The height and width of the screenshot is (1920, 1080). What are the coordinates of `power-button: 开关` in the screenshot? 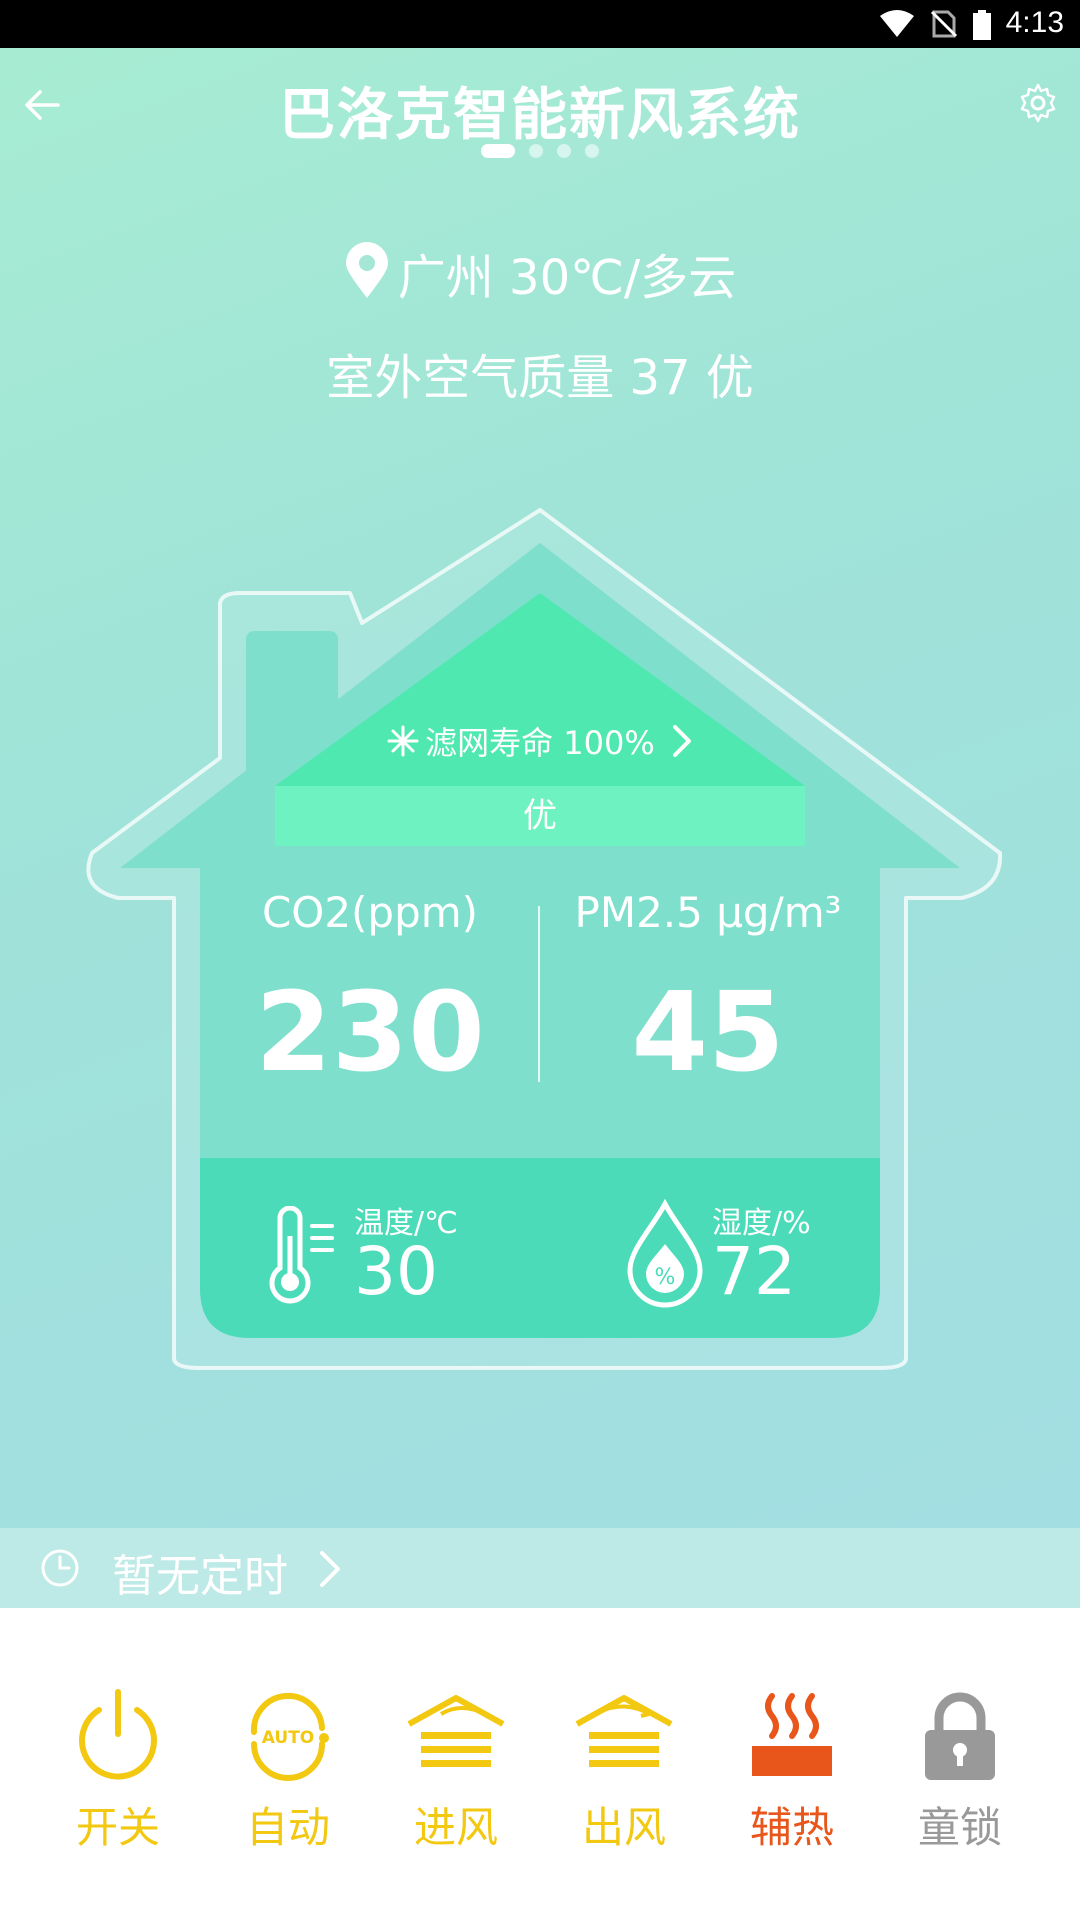 It's located at (118, 1783).